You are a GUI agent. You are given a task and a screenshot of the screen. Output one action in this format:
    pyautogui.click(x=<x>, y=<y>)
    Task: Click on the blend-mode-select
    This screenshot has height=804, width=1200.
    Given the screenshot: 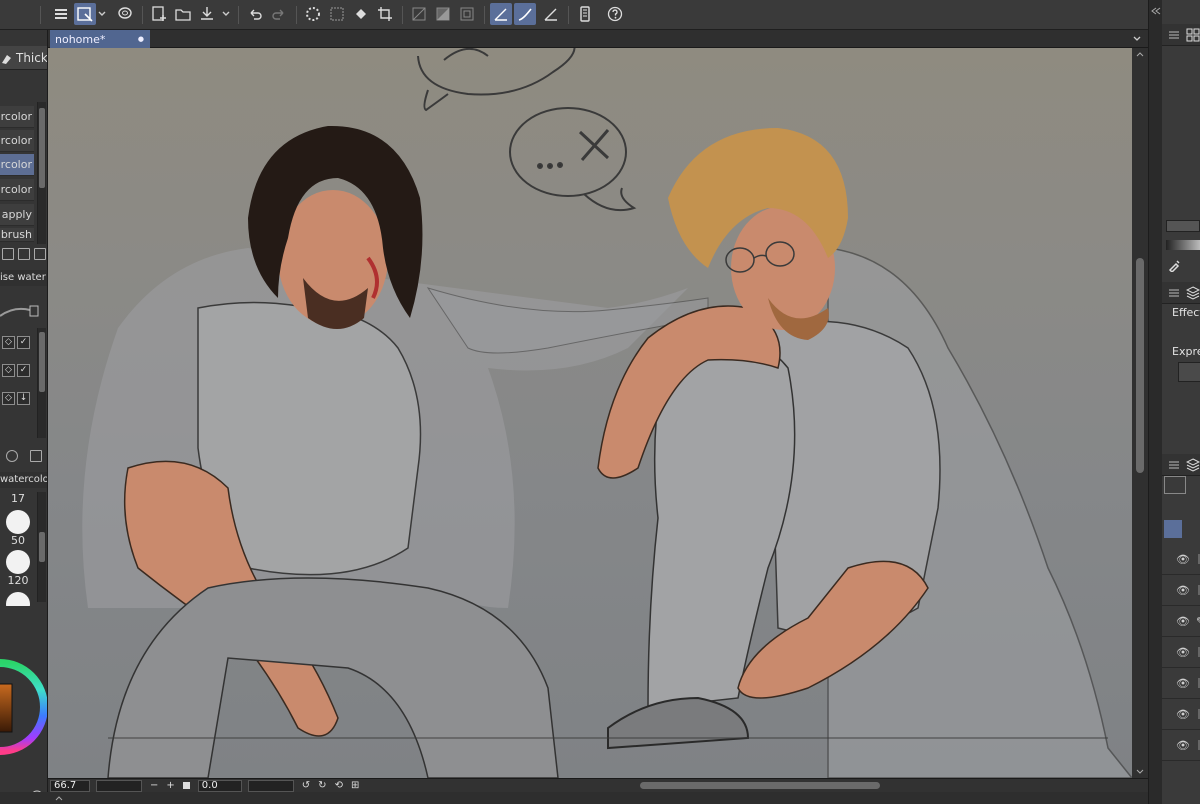 What is the action you would take?
    pyautogui.click(x=1175, y=485)
    